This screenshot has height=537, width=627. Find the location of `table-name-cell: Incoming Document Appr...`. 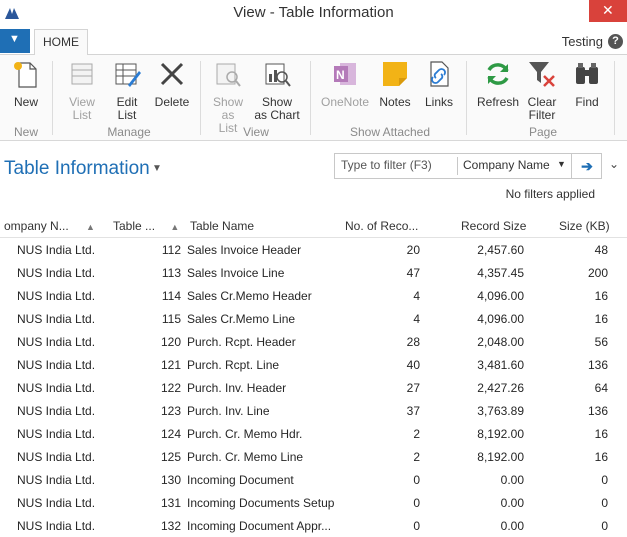

table-name-cell: Incoming Document Appr... is located at coordinates (259, 526).